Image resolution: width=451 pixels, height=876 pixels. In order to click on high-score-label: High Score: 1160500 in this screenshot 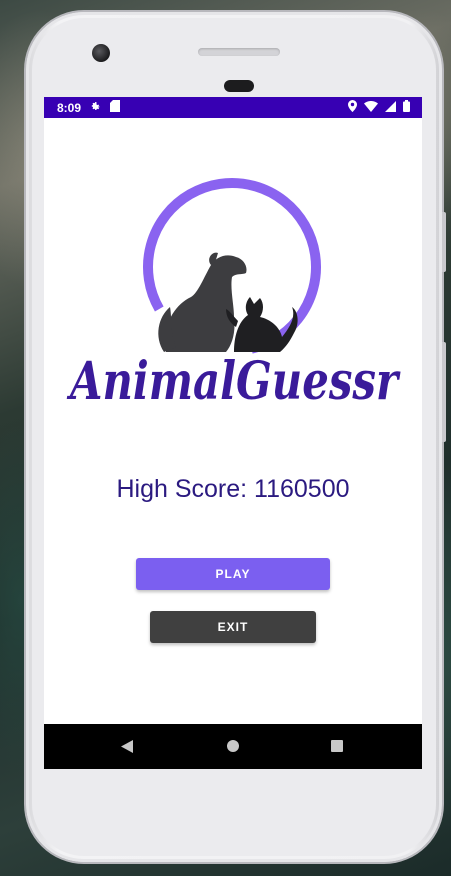, I will do `click(233, 489)`.